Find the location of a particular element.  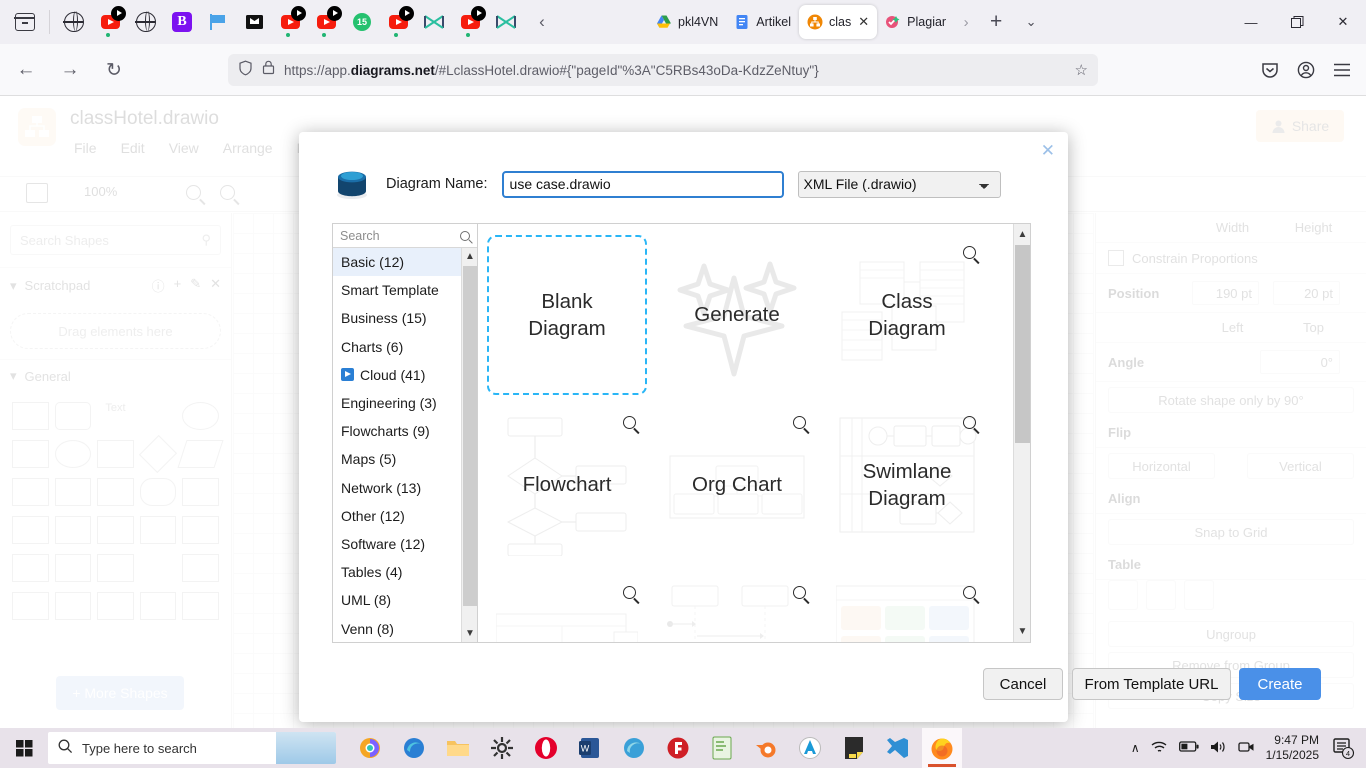

template-entity-relationship: Entity is located at coordinates (567, 606).